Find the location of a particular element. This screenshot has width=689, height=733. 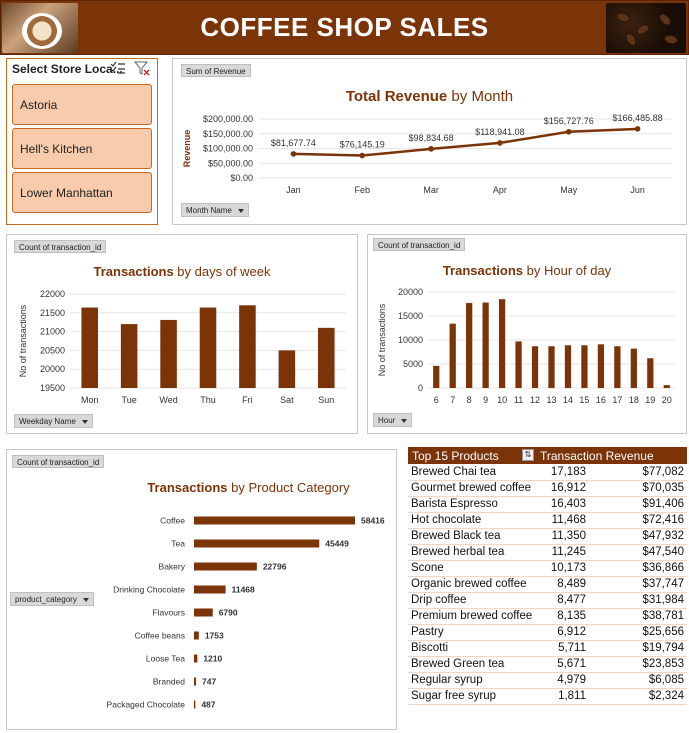

category-chart-title: Transactions by Product Category is located at coordinates (248, 487).